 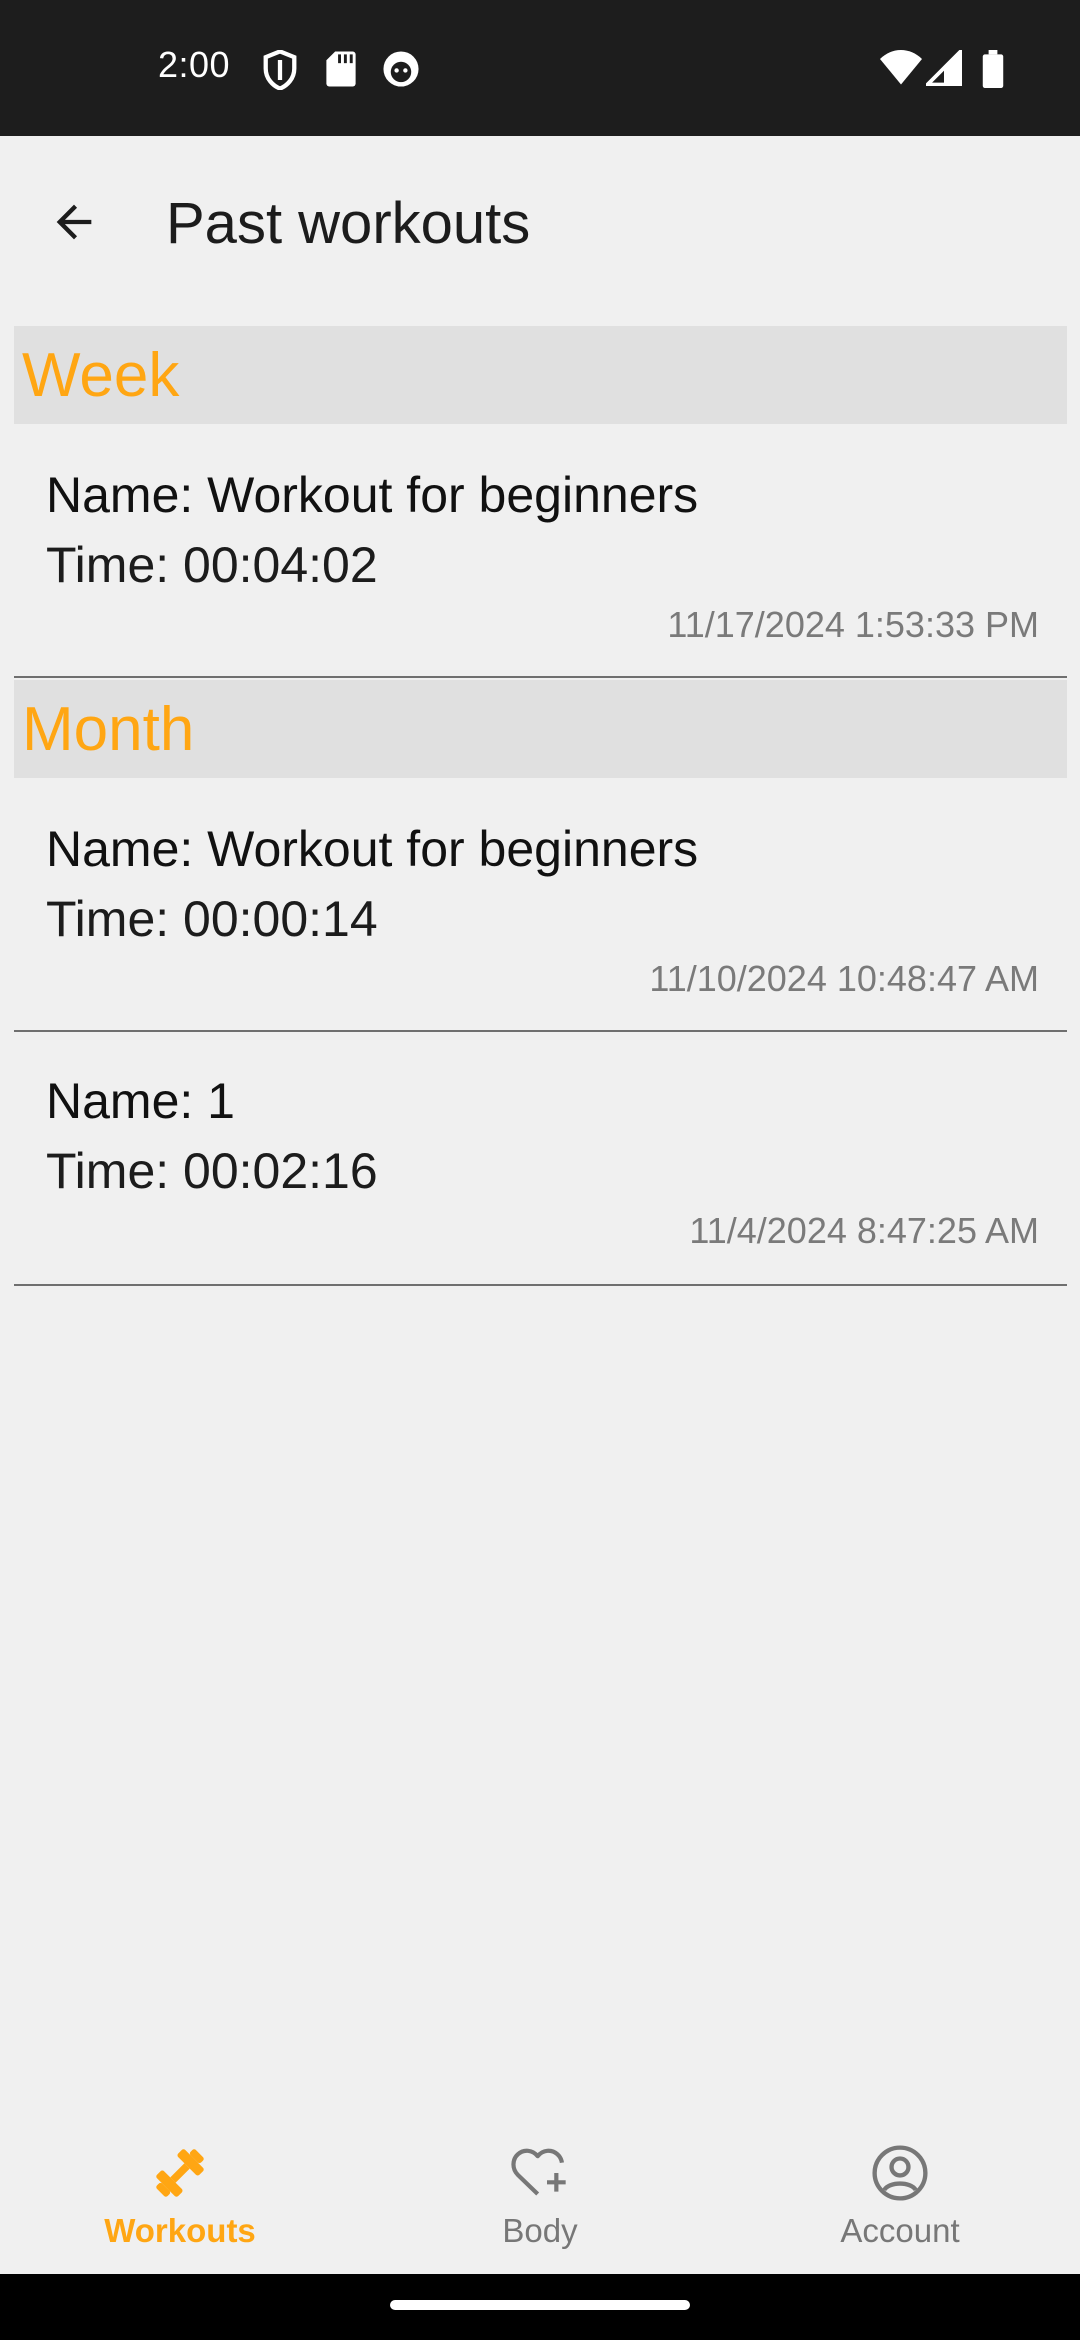 I want to click on section-header-week: Week, so click(x=540, y=375).